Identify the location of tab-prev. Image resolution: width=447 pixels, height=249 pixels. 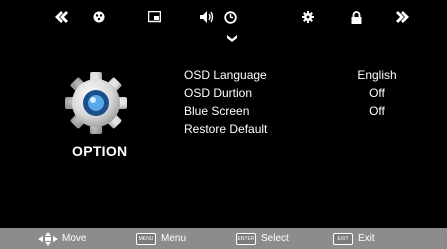
(61, 17).